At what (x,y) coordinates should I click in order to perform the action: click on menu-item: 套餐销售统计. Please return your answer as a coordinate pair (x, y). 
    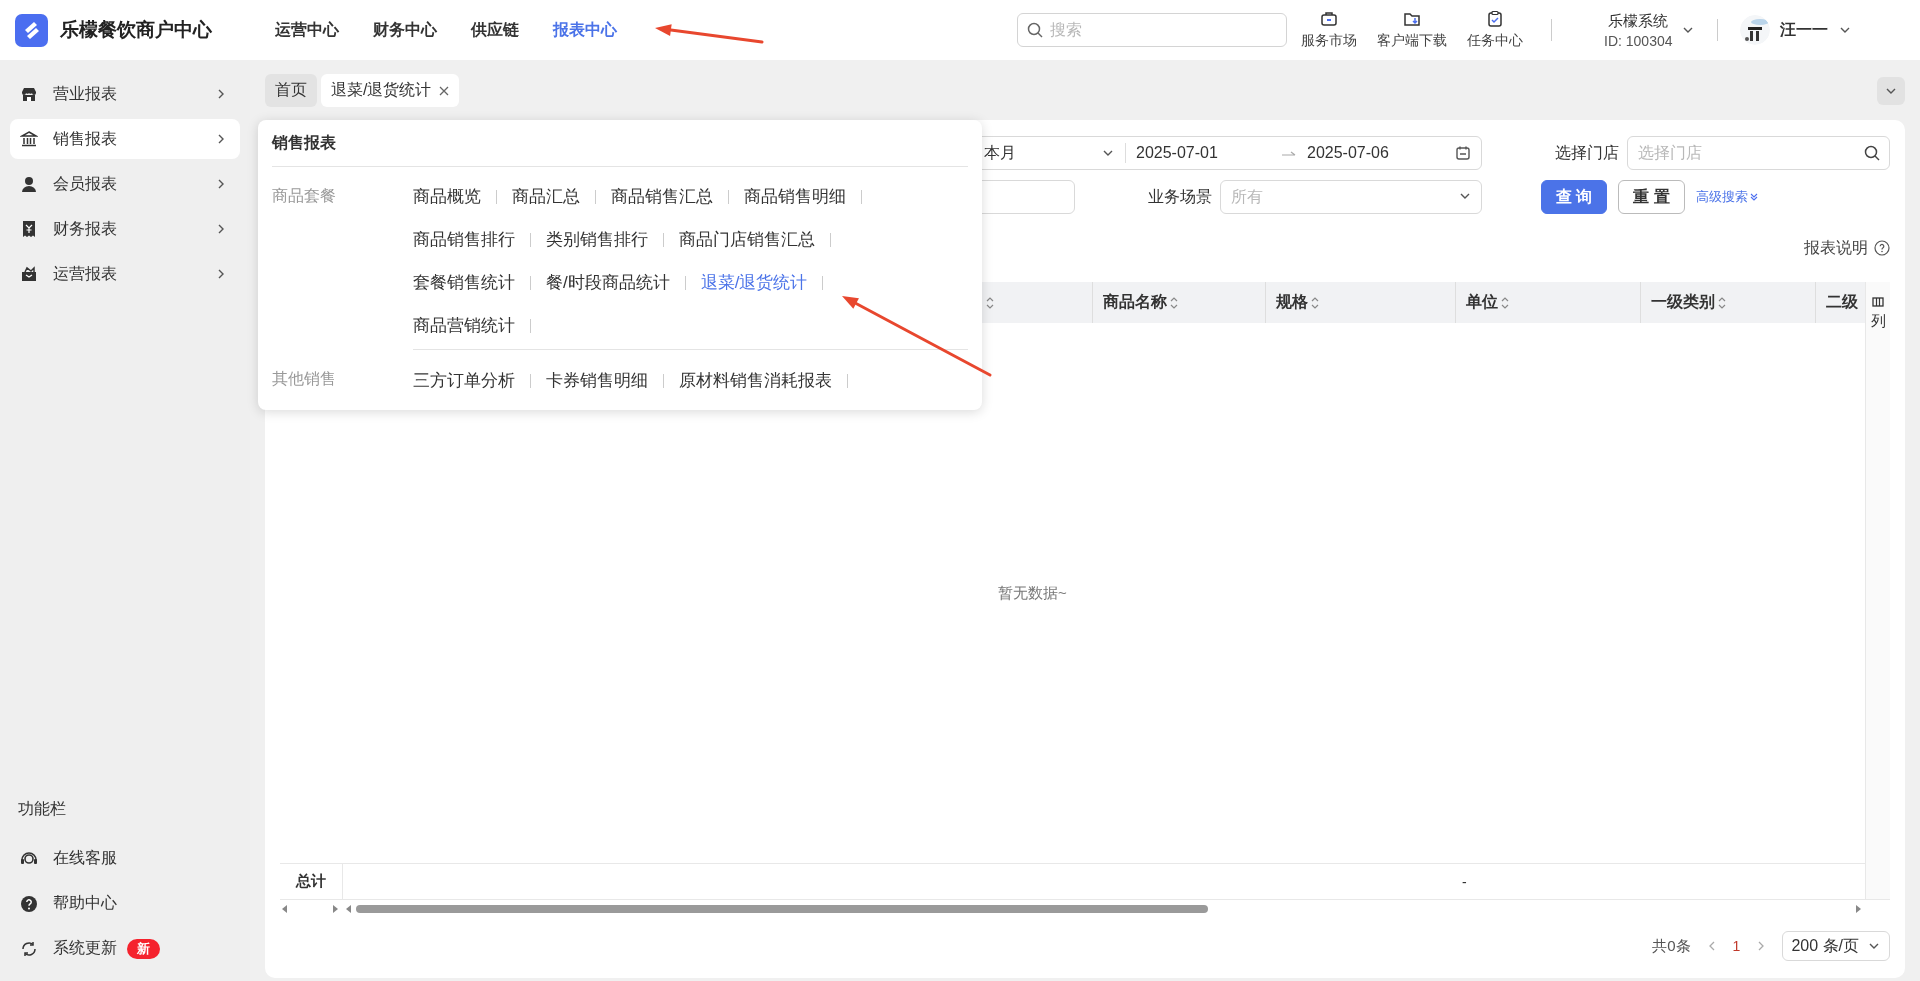
    Looking at the image, I should click on (464, 282).